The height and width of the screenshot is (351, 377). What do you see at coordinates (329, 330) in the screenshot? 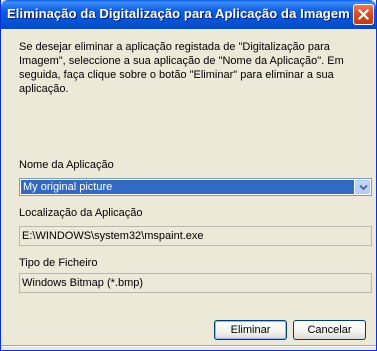
I see `cancel-button: Cancelar` at bounding box center [329, 330].